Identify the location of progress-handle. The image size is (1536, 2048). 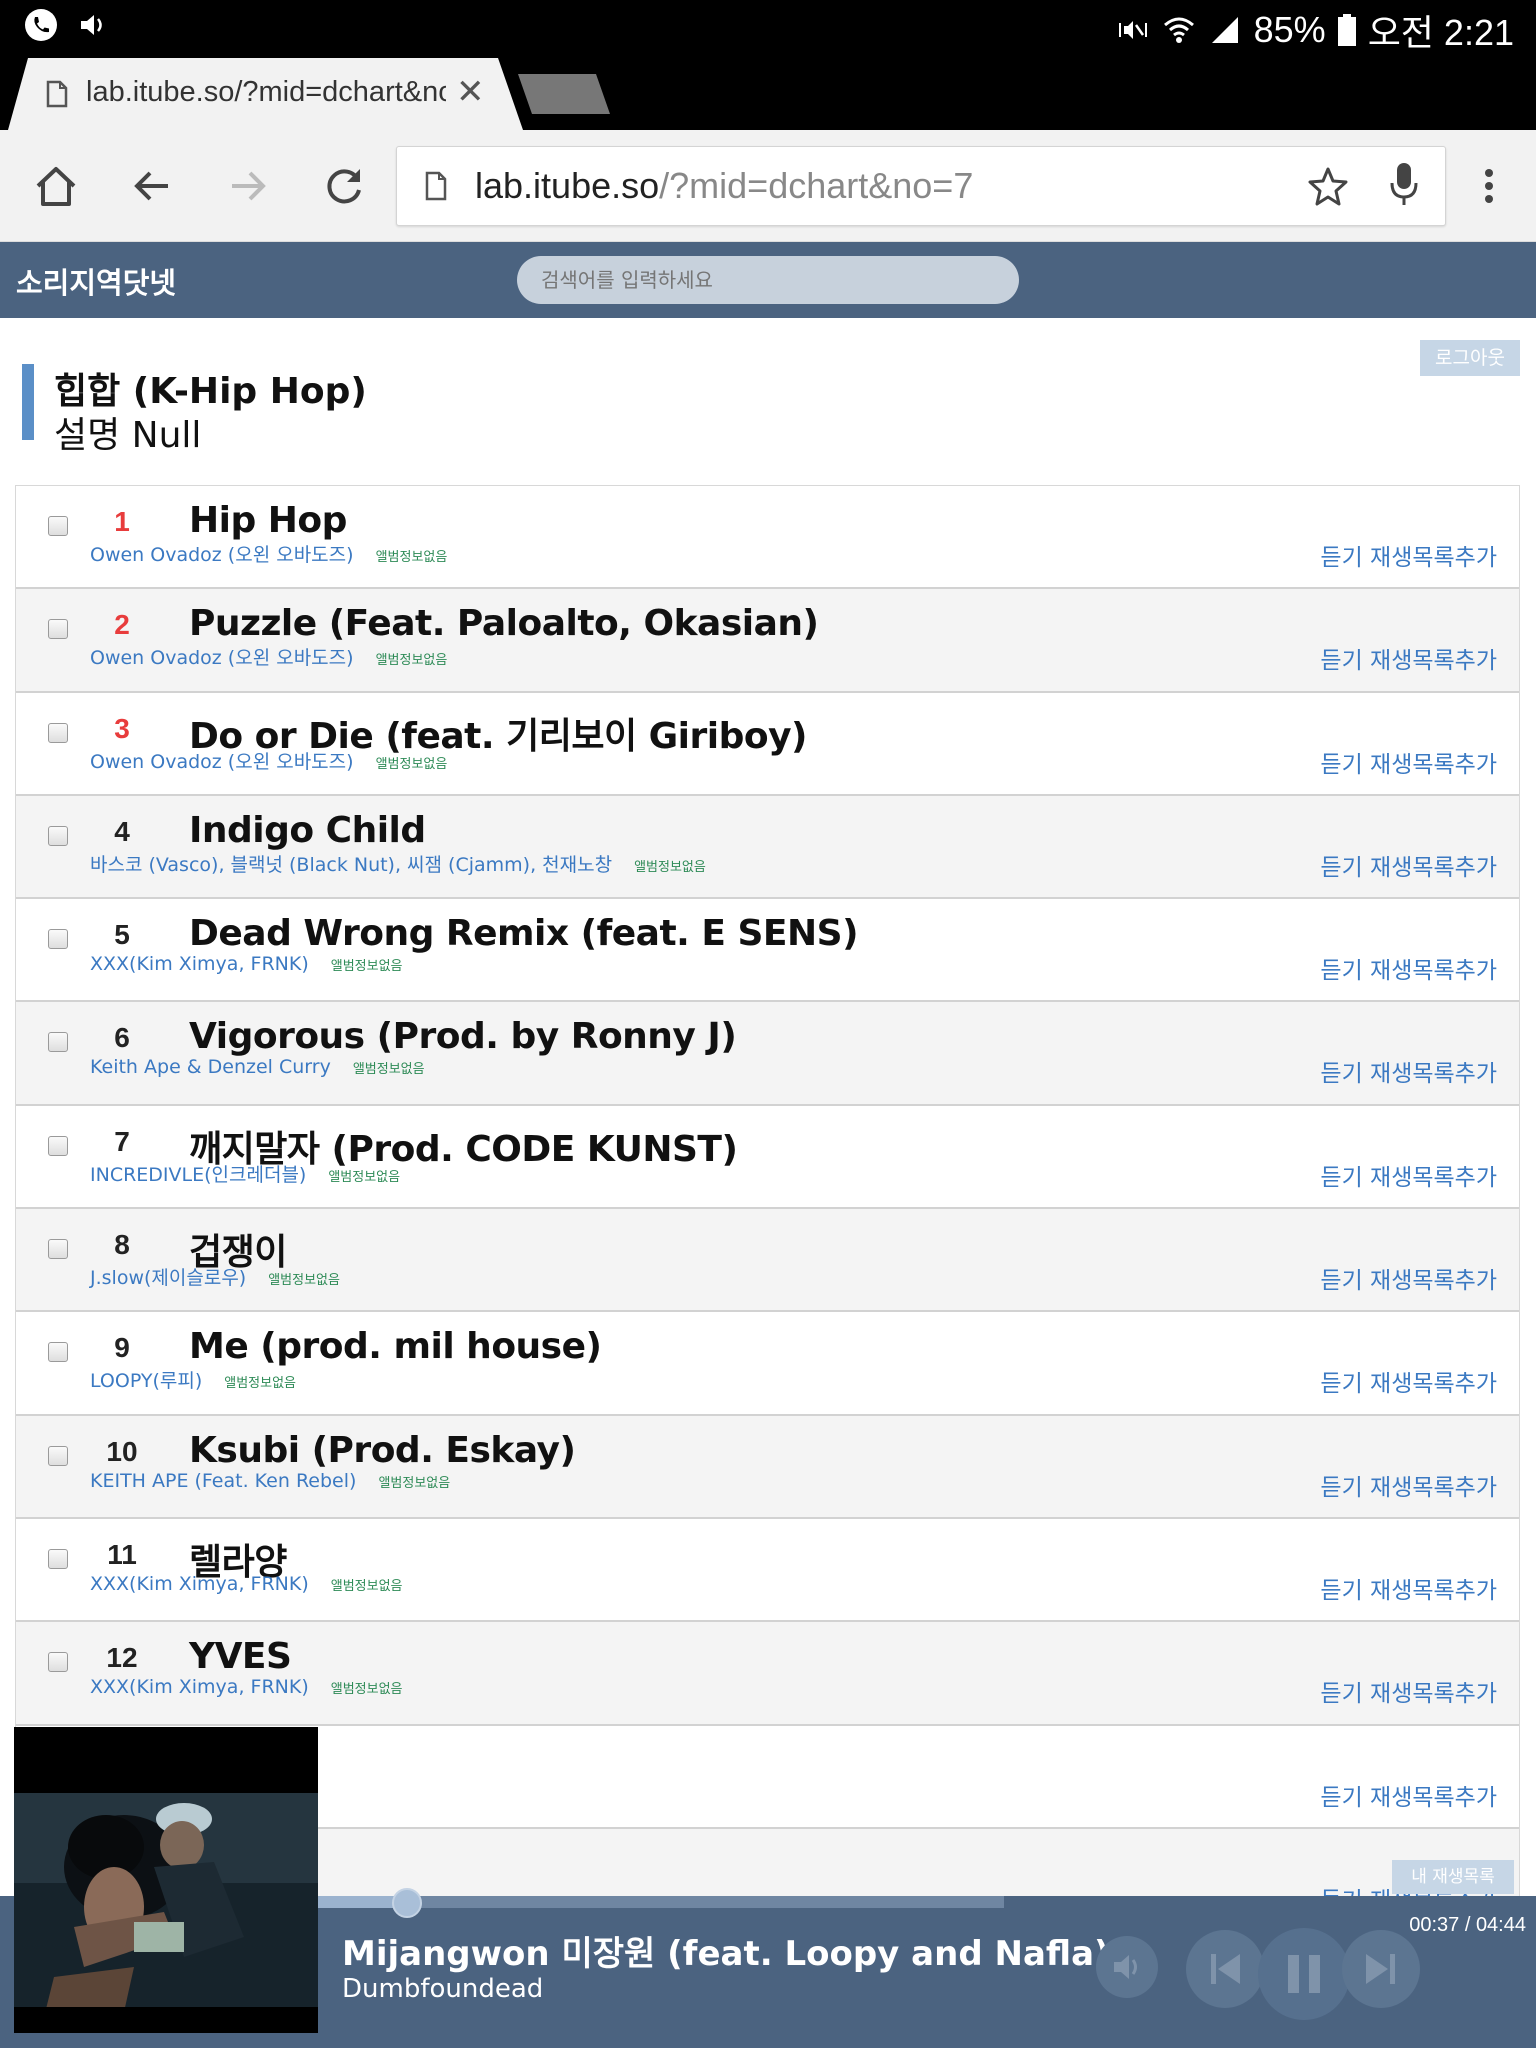
(407, 1903).